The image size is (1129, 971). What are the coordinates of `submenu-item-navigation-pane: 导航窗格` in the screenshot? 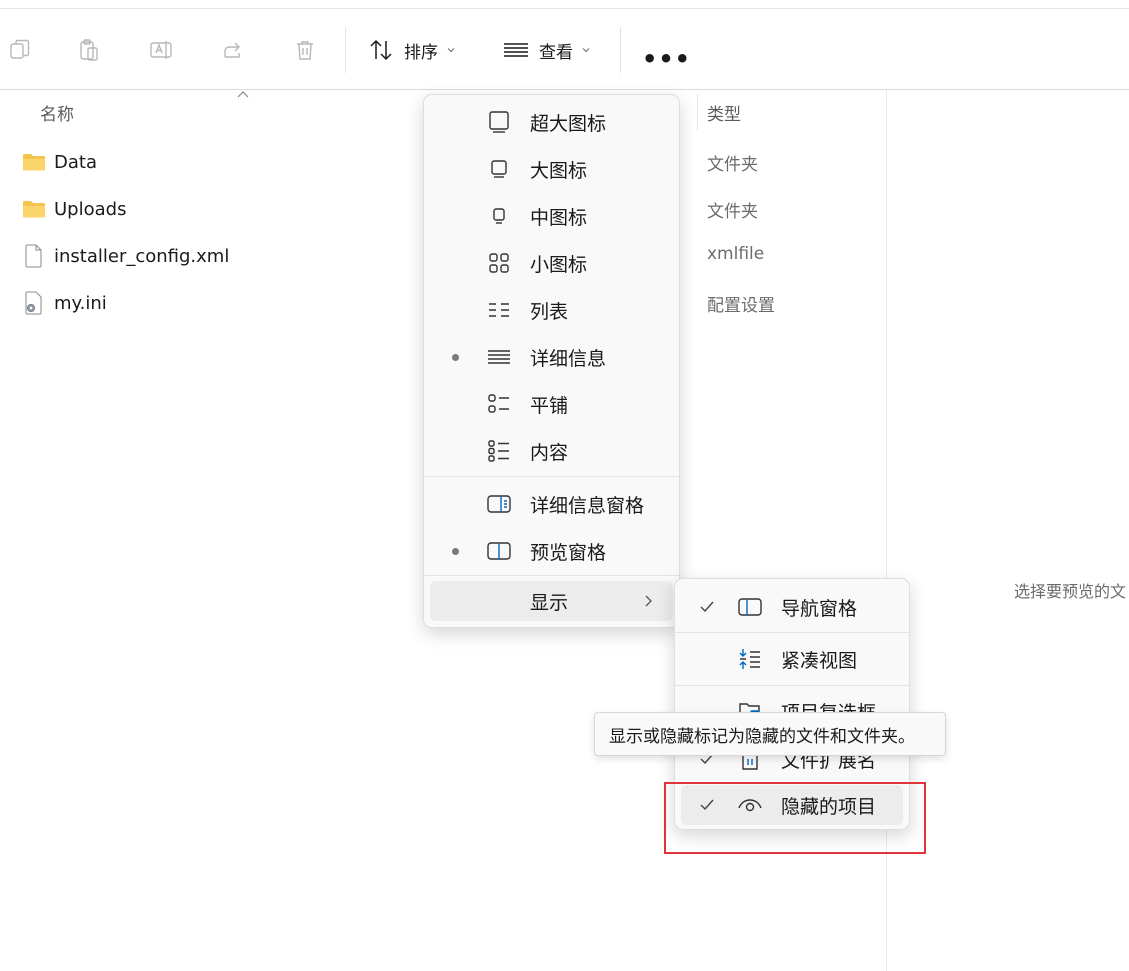 It's located at (792, 607).